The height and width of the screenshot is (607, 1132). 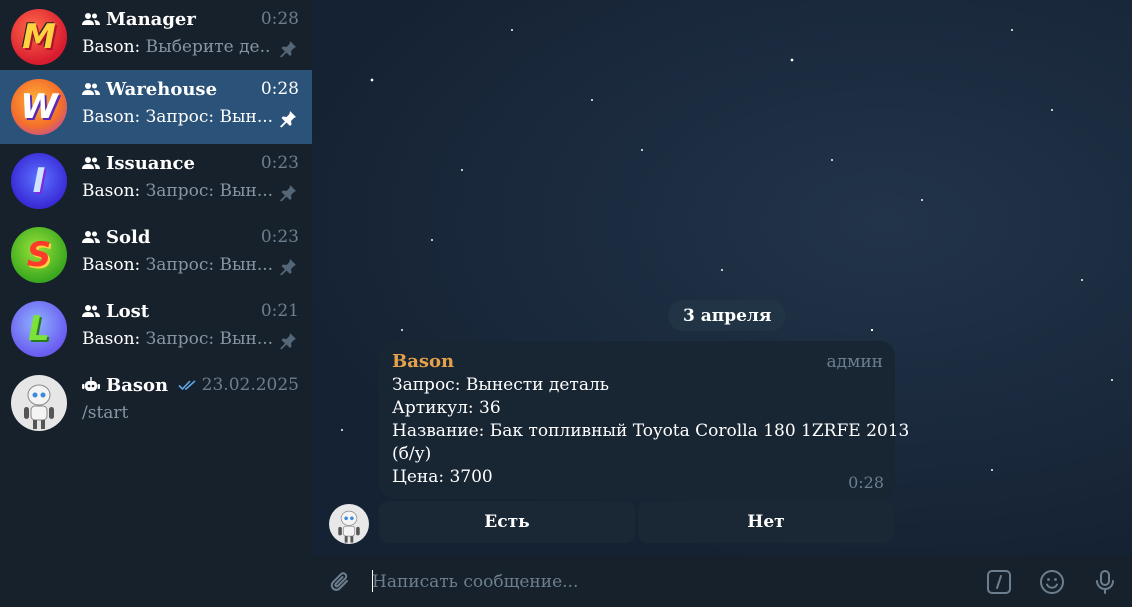 I want to click on keyboard-button-no: Нет, so click(x=766, y=522).